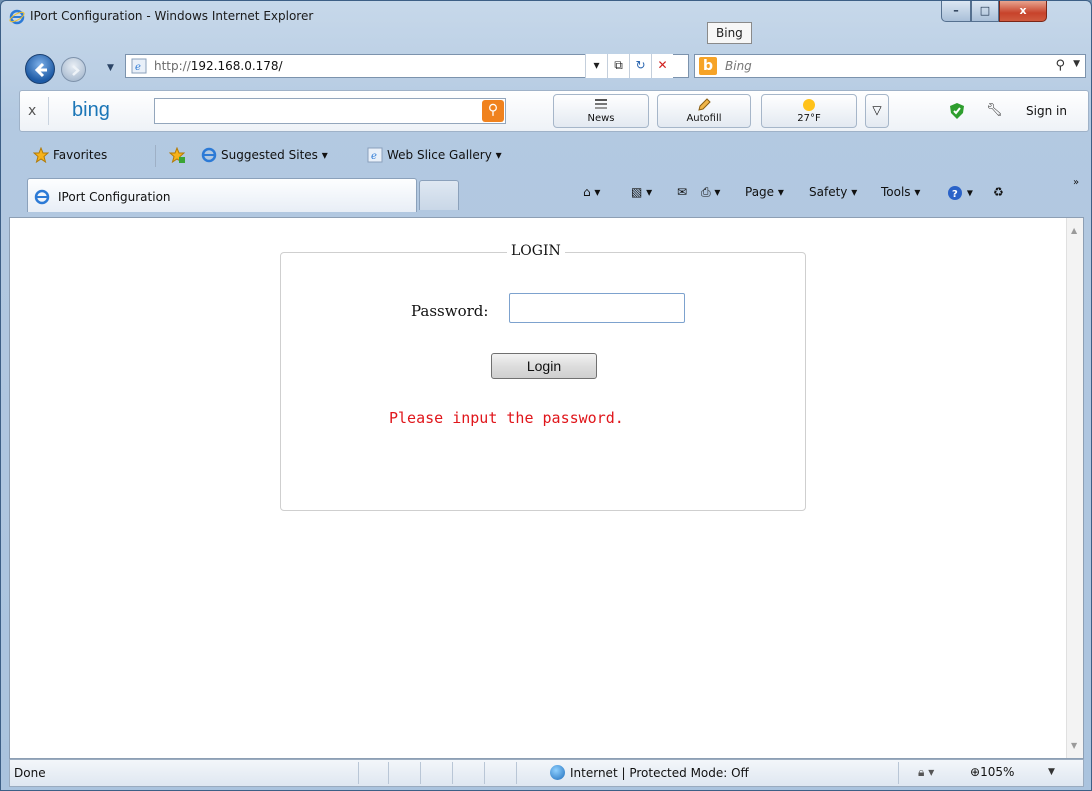 The image size is (1092, 791). Describe the element at coordinates (274, 155) in the screenshot. I see `suggested-sites-label: Suggested Sites ▾` at that location.